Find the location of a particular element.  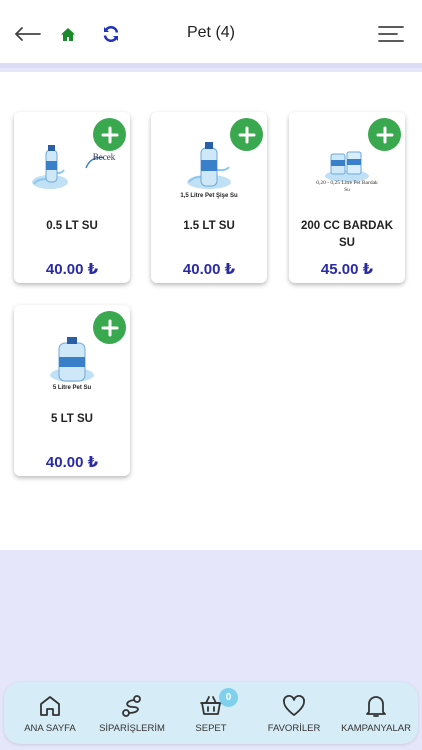

product-name: 5 LT SU is located at coordinates (72, 419).